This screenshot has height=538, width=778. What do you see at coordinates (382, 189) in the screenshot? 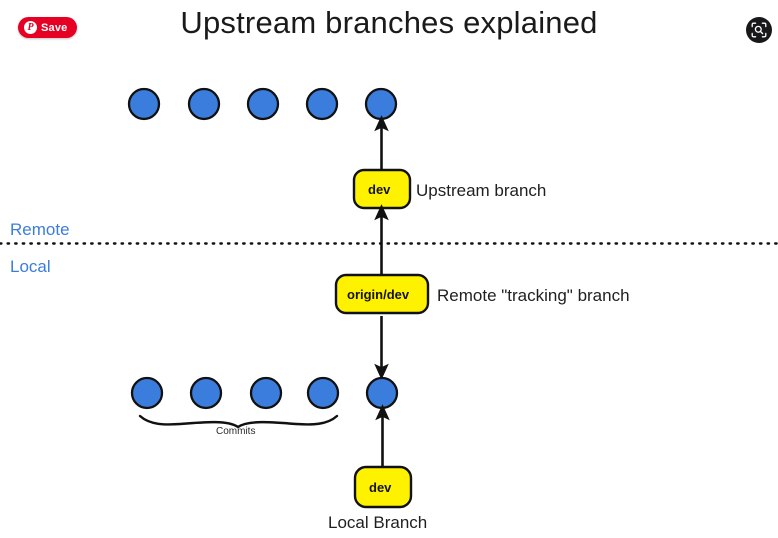
I see `node-upstream-dev` at bounding box center [382, 189].